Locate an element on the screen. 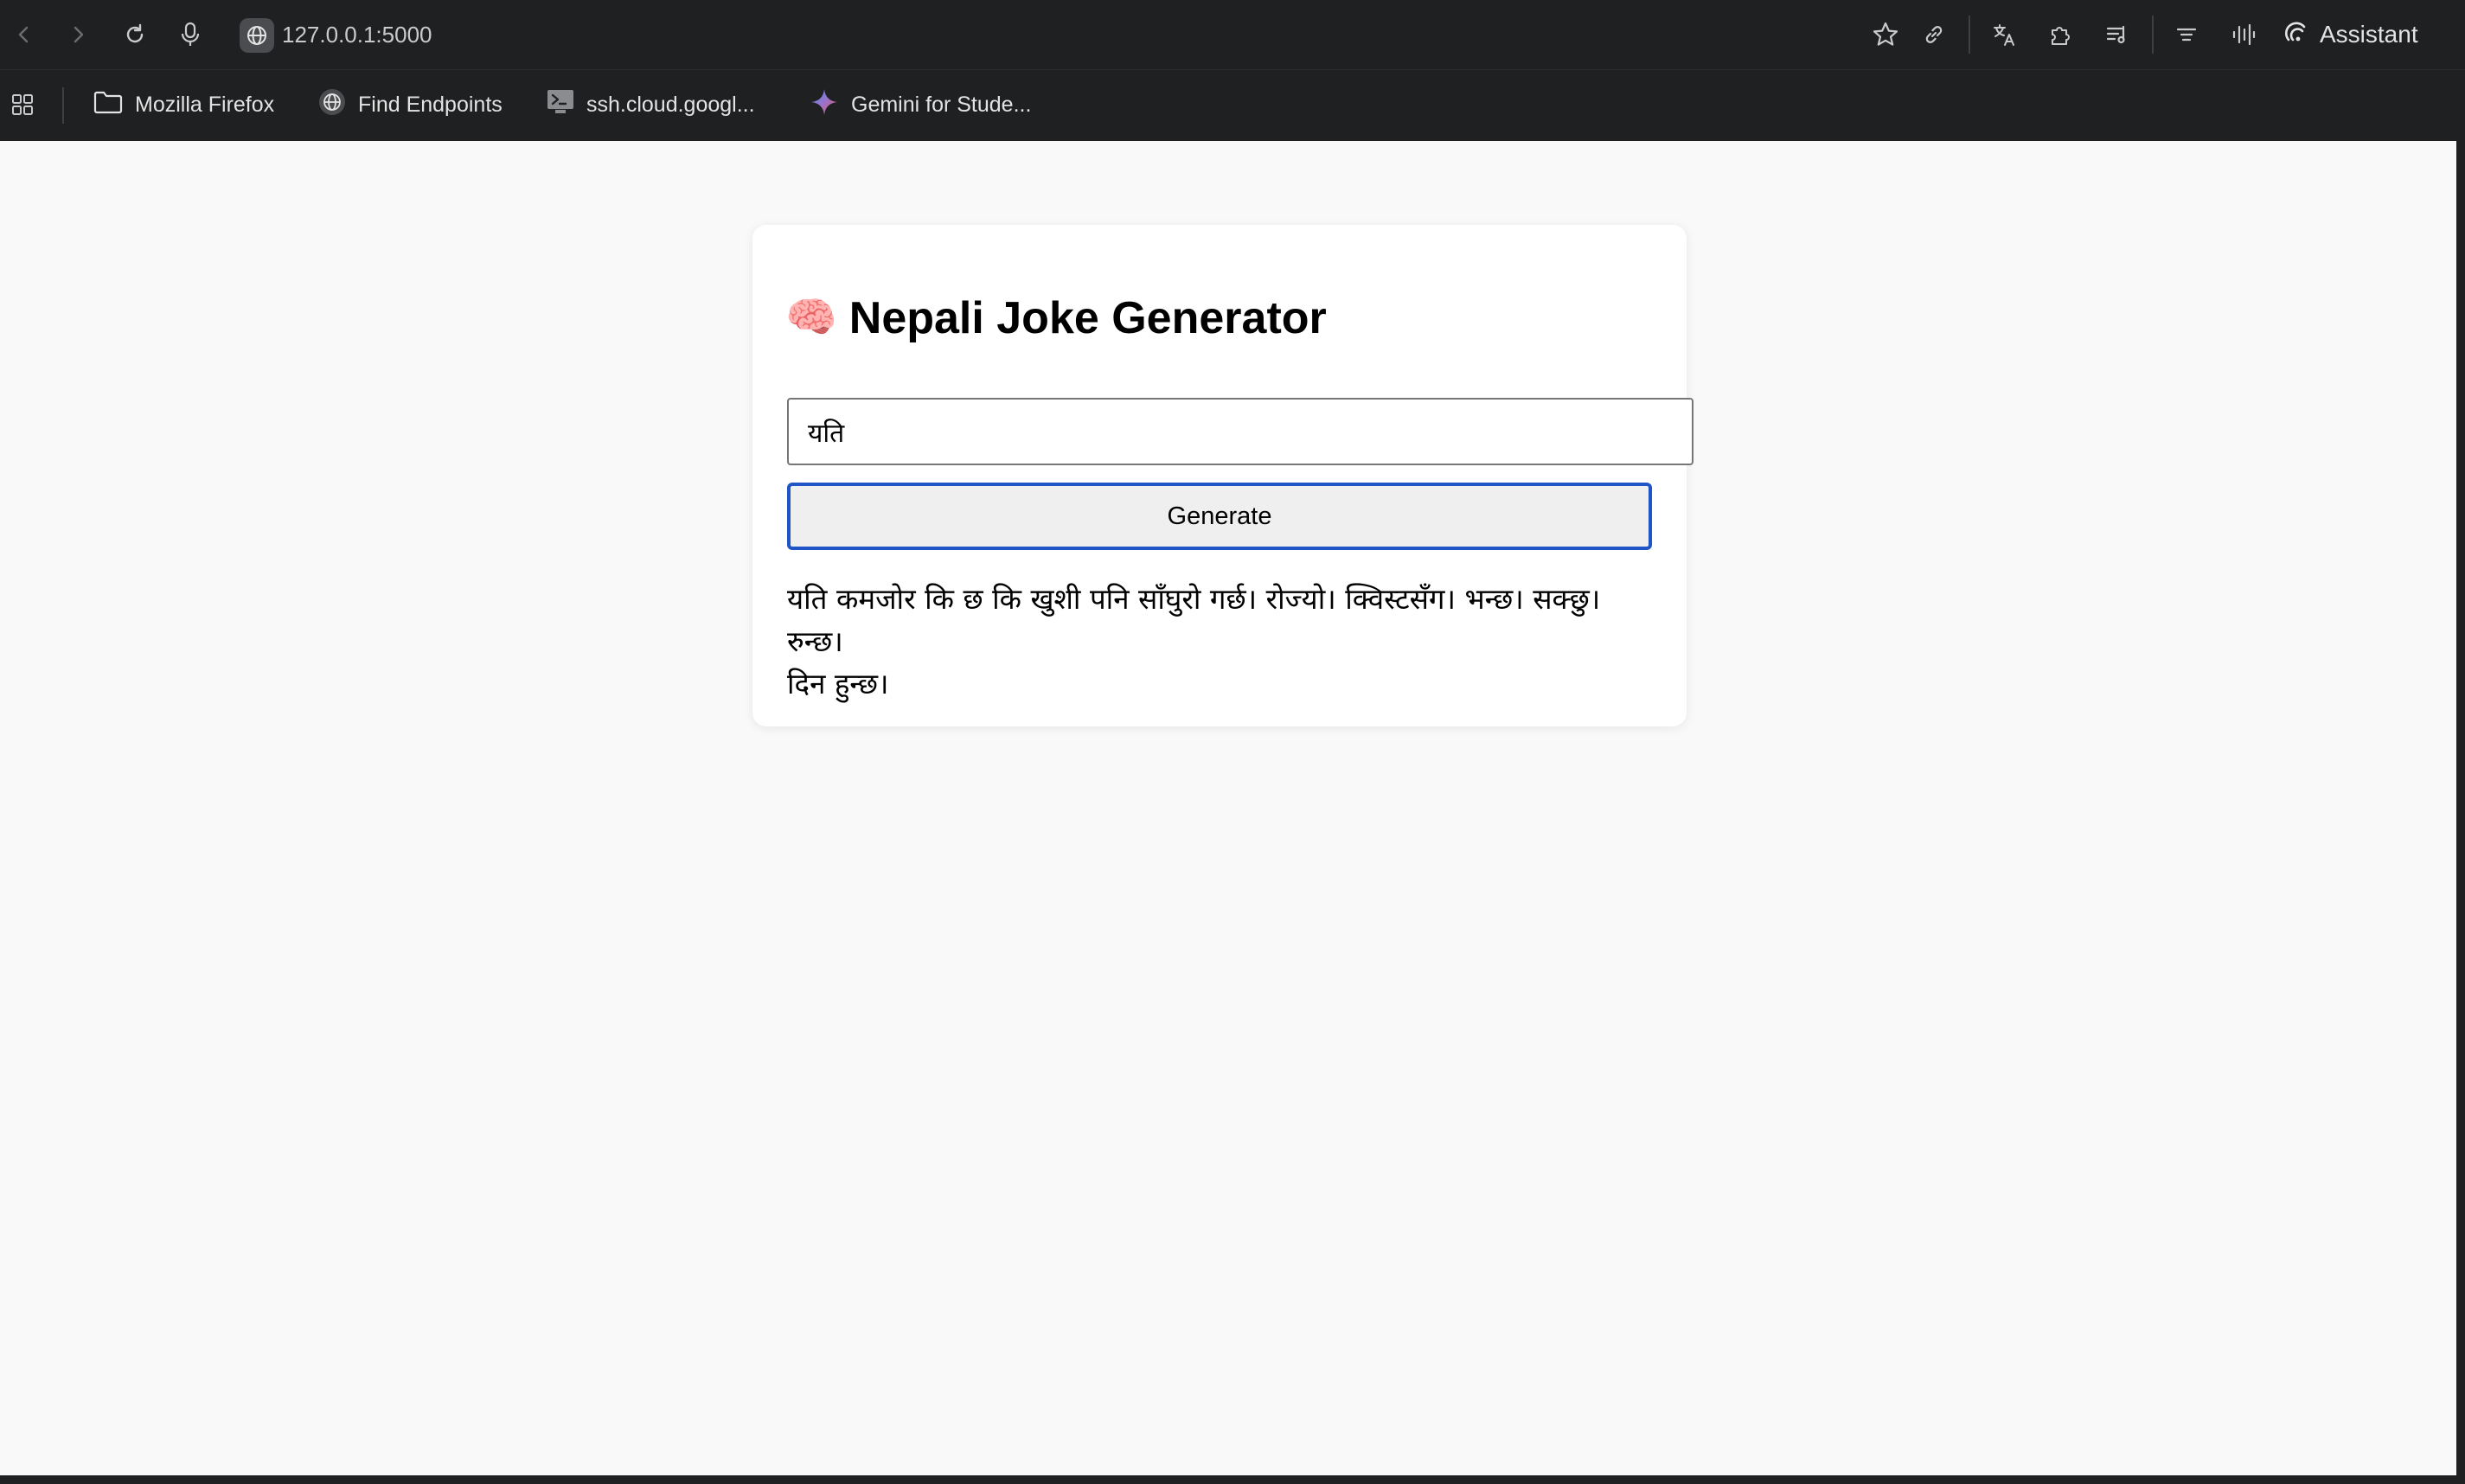 The image size is (2465, 1484). apps-grid-icon is located at coordinates (22, 107).